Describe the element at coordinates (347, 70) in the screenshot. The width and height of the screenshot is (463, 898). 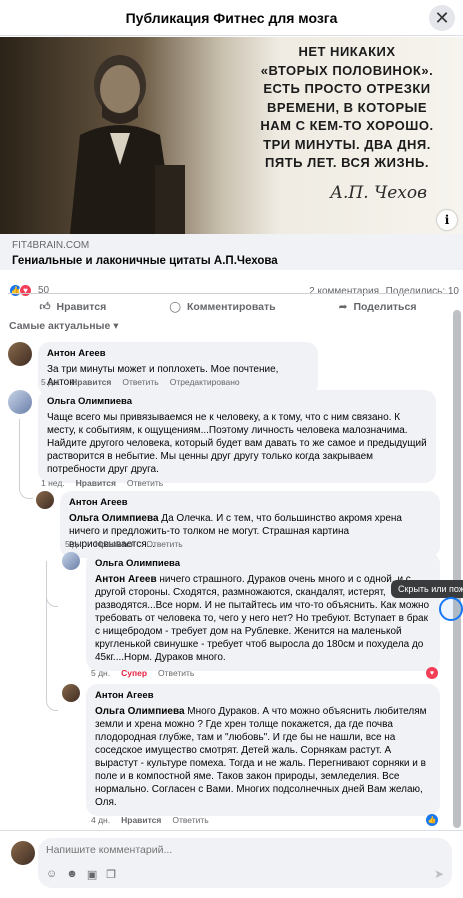
I see `quote-line: «ВТОРЫХ ПОЛОВИНОК».` at that location.